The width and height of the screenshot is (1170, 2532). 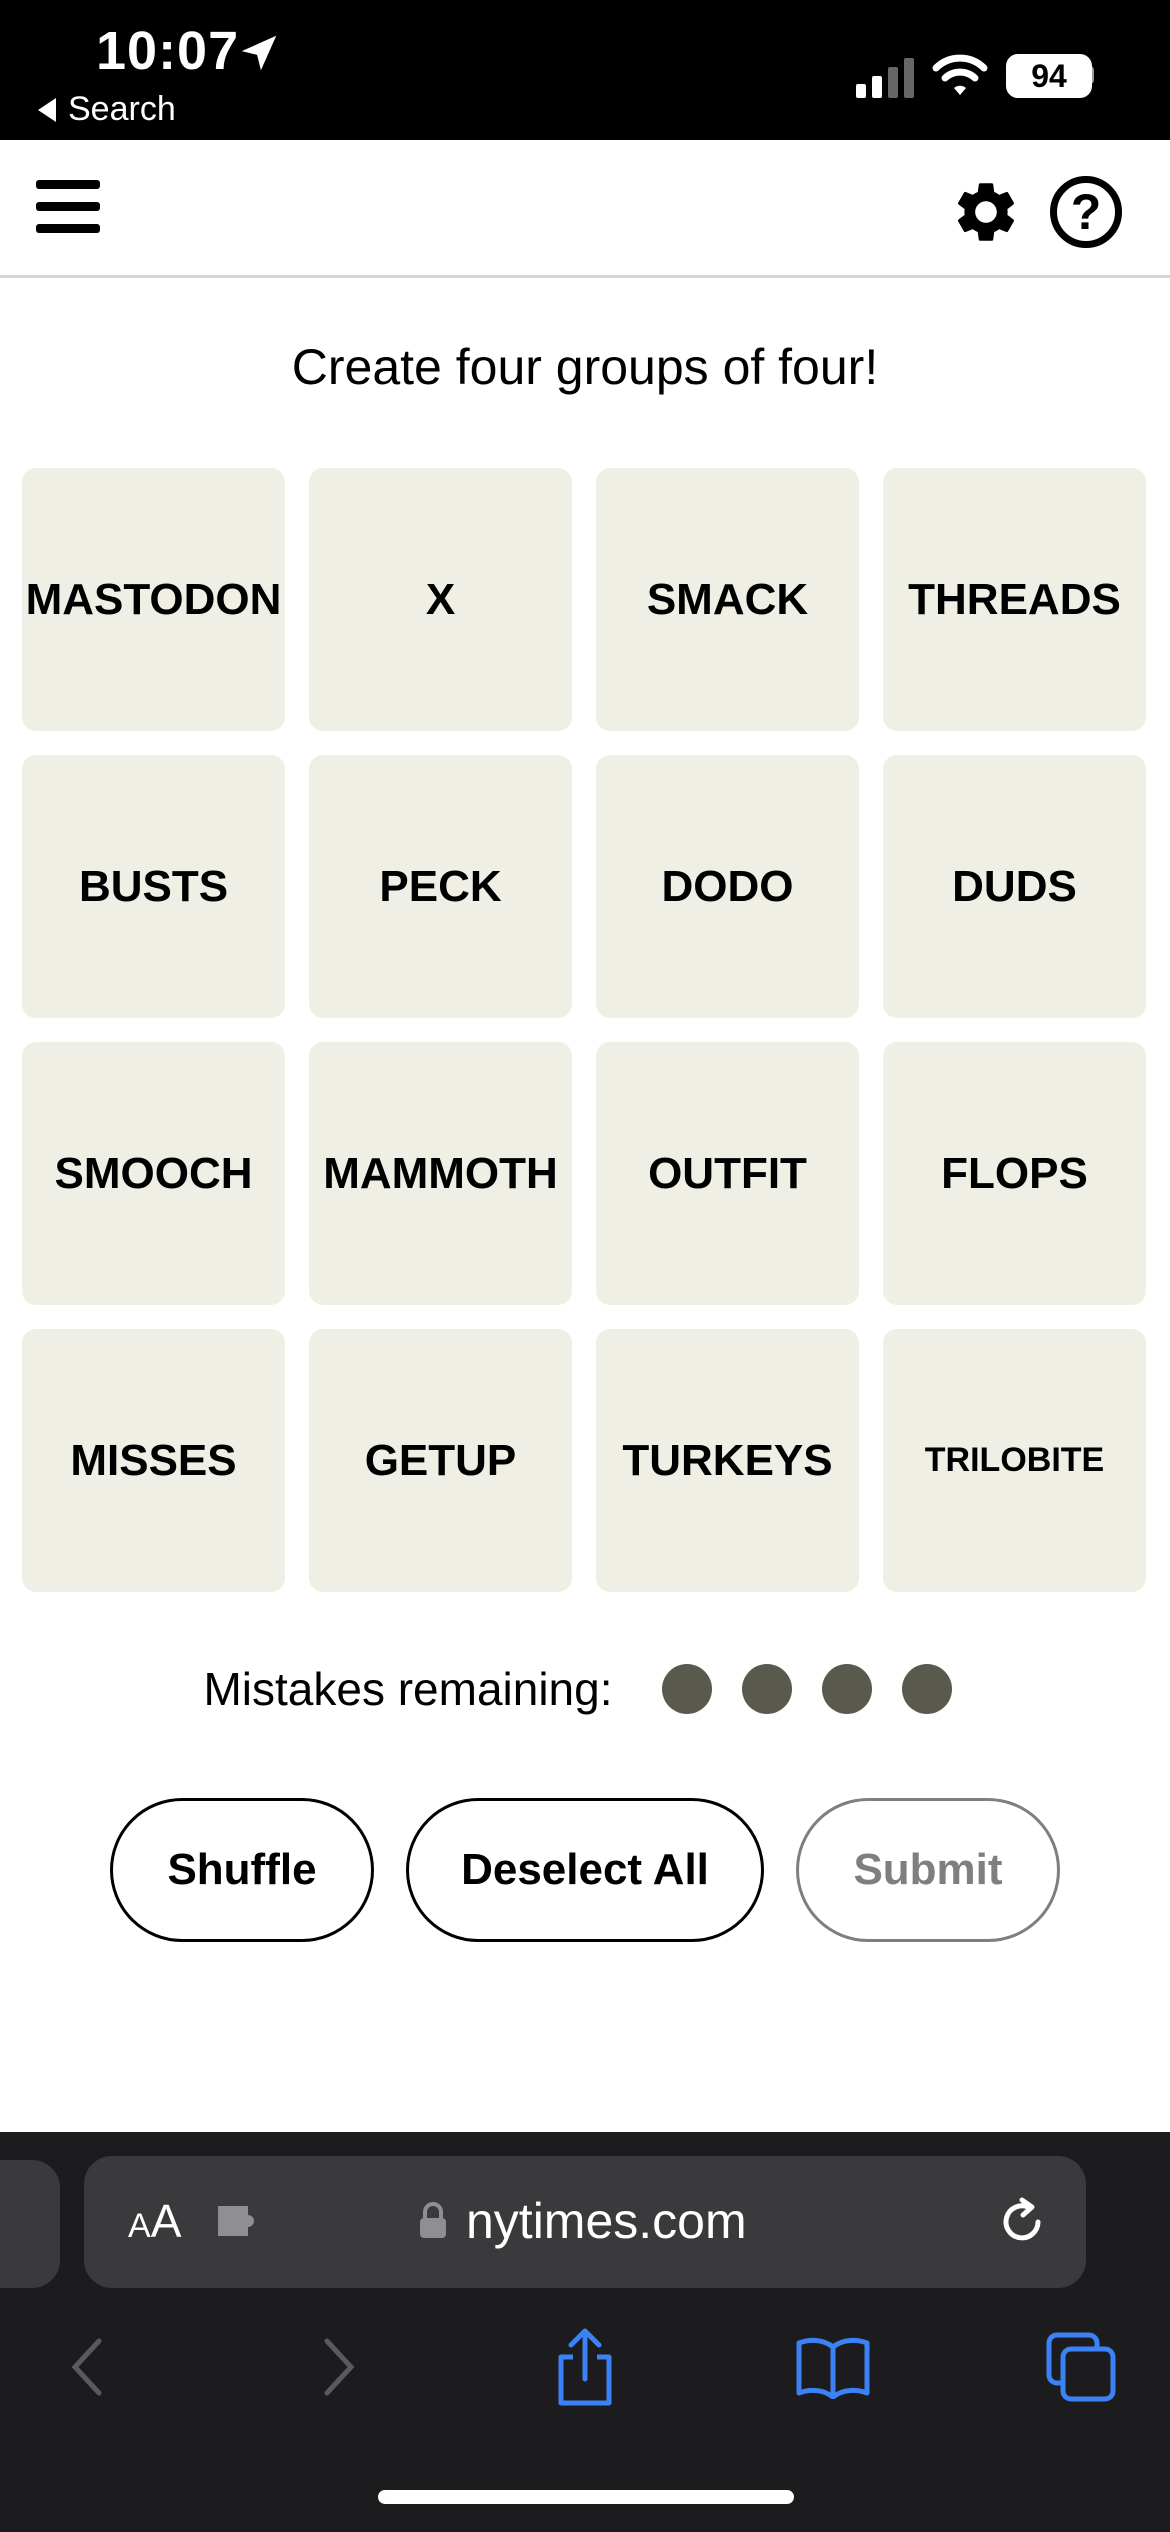 I want to click on mistakes-remaining: Mistakes remaining:, so click(x=585, y=1689).